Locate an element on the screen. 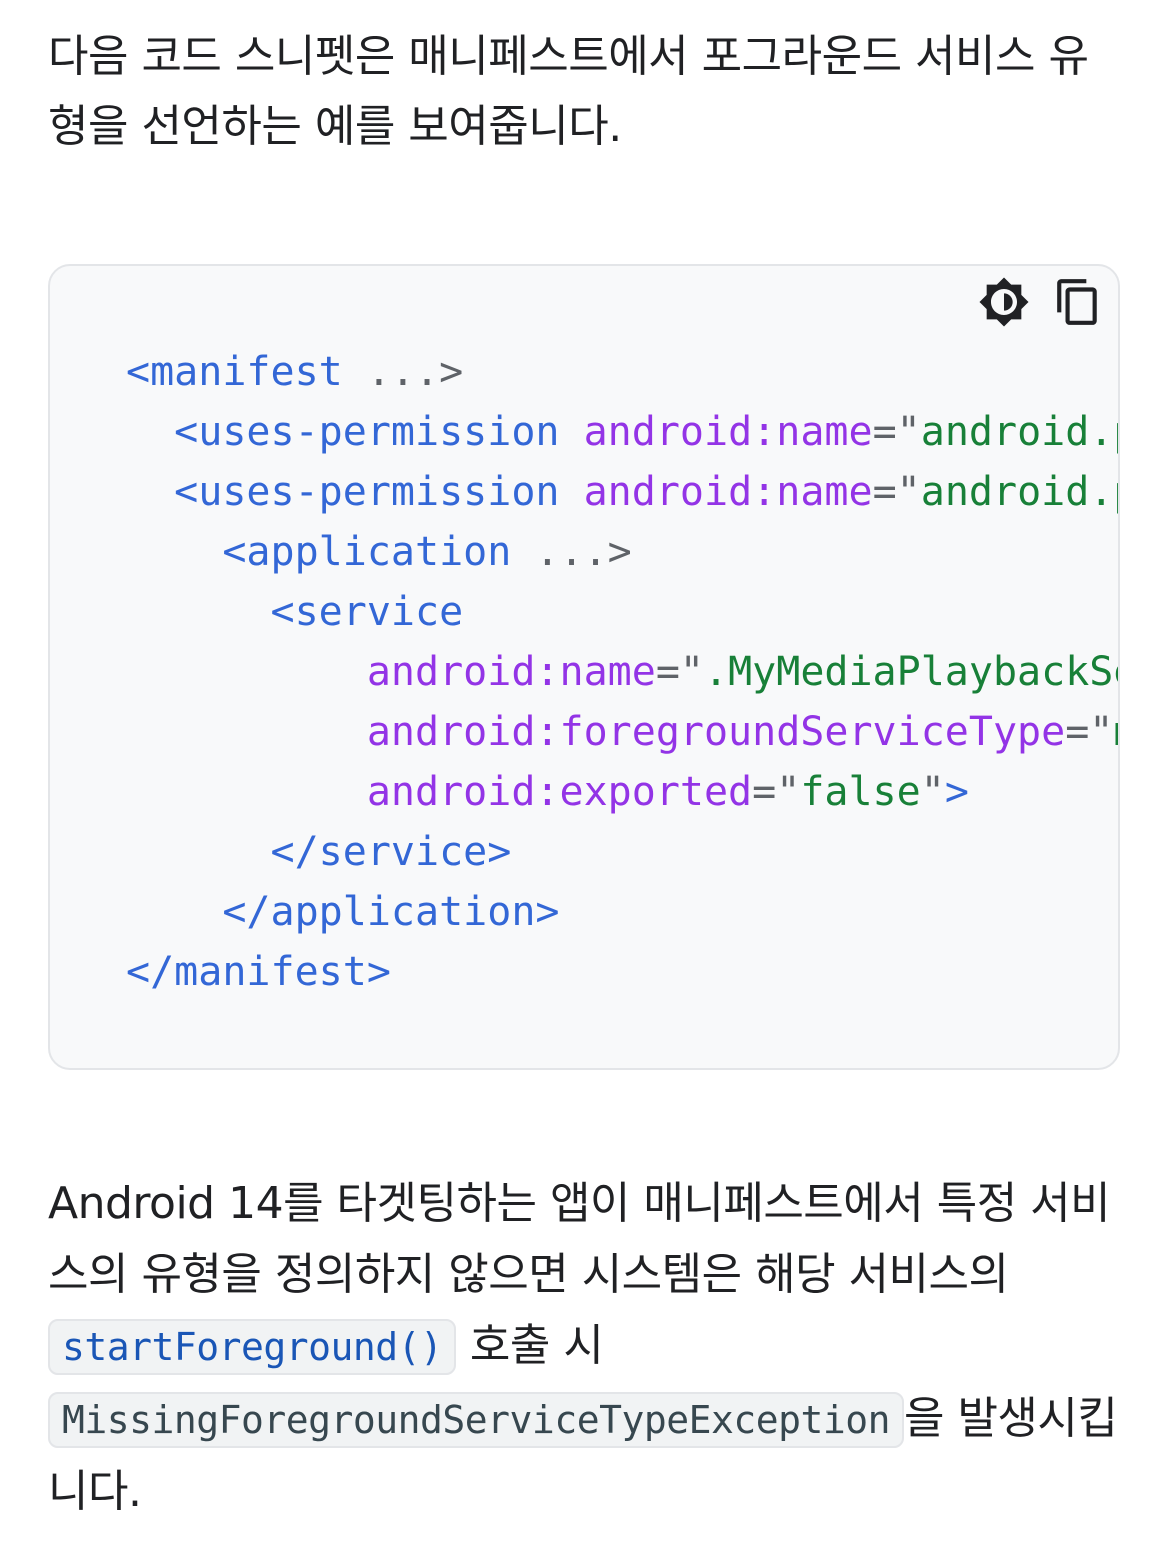  code-token-tag: <manifest is located at coordinates (234, 372).